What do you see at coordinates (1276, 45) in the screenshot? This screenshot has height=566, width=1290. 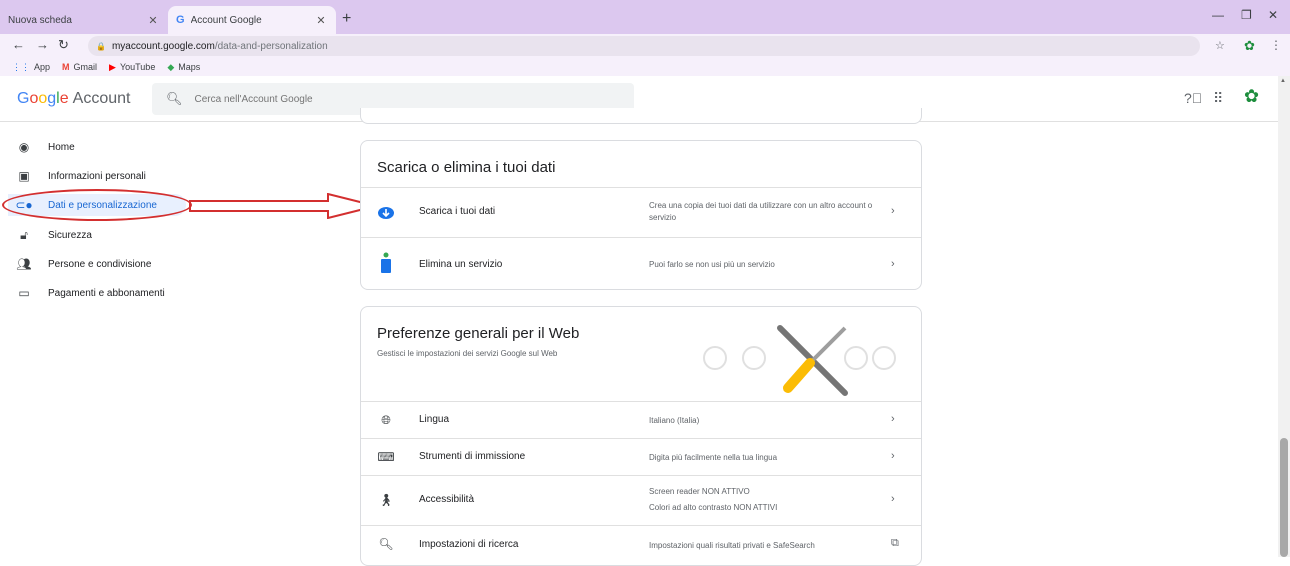 I see `menu-kebab-icon: ⋮` at bounding box center [1276, 45].